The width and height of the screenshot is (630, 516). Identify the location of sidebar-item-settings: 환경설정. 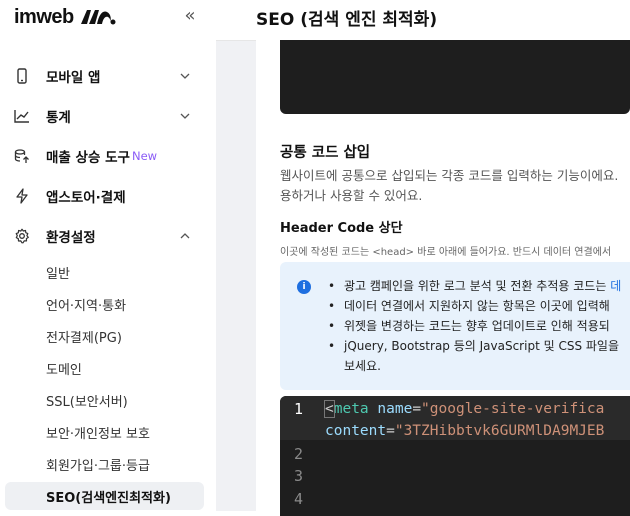
(108, 236).